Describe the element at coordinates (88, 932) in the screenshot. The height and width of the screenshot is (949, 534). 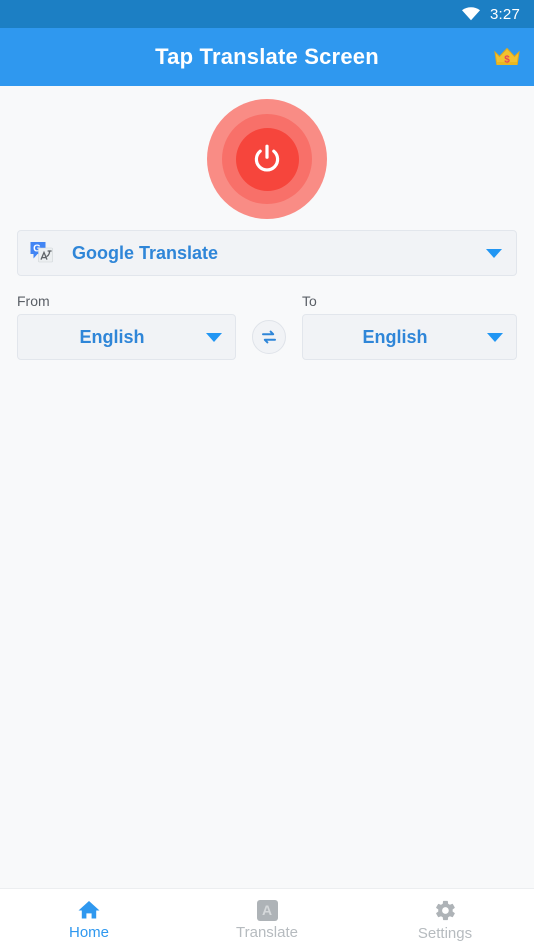
I see `nav-label-home: Home` at that location.